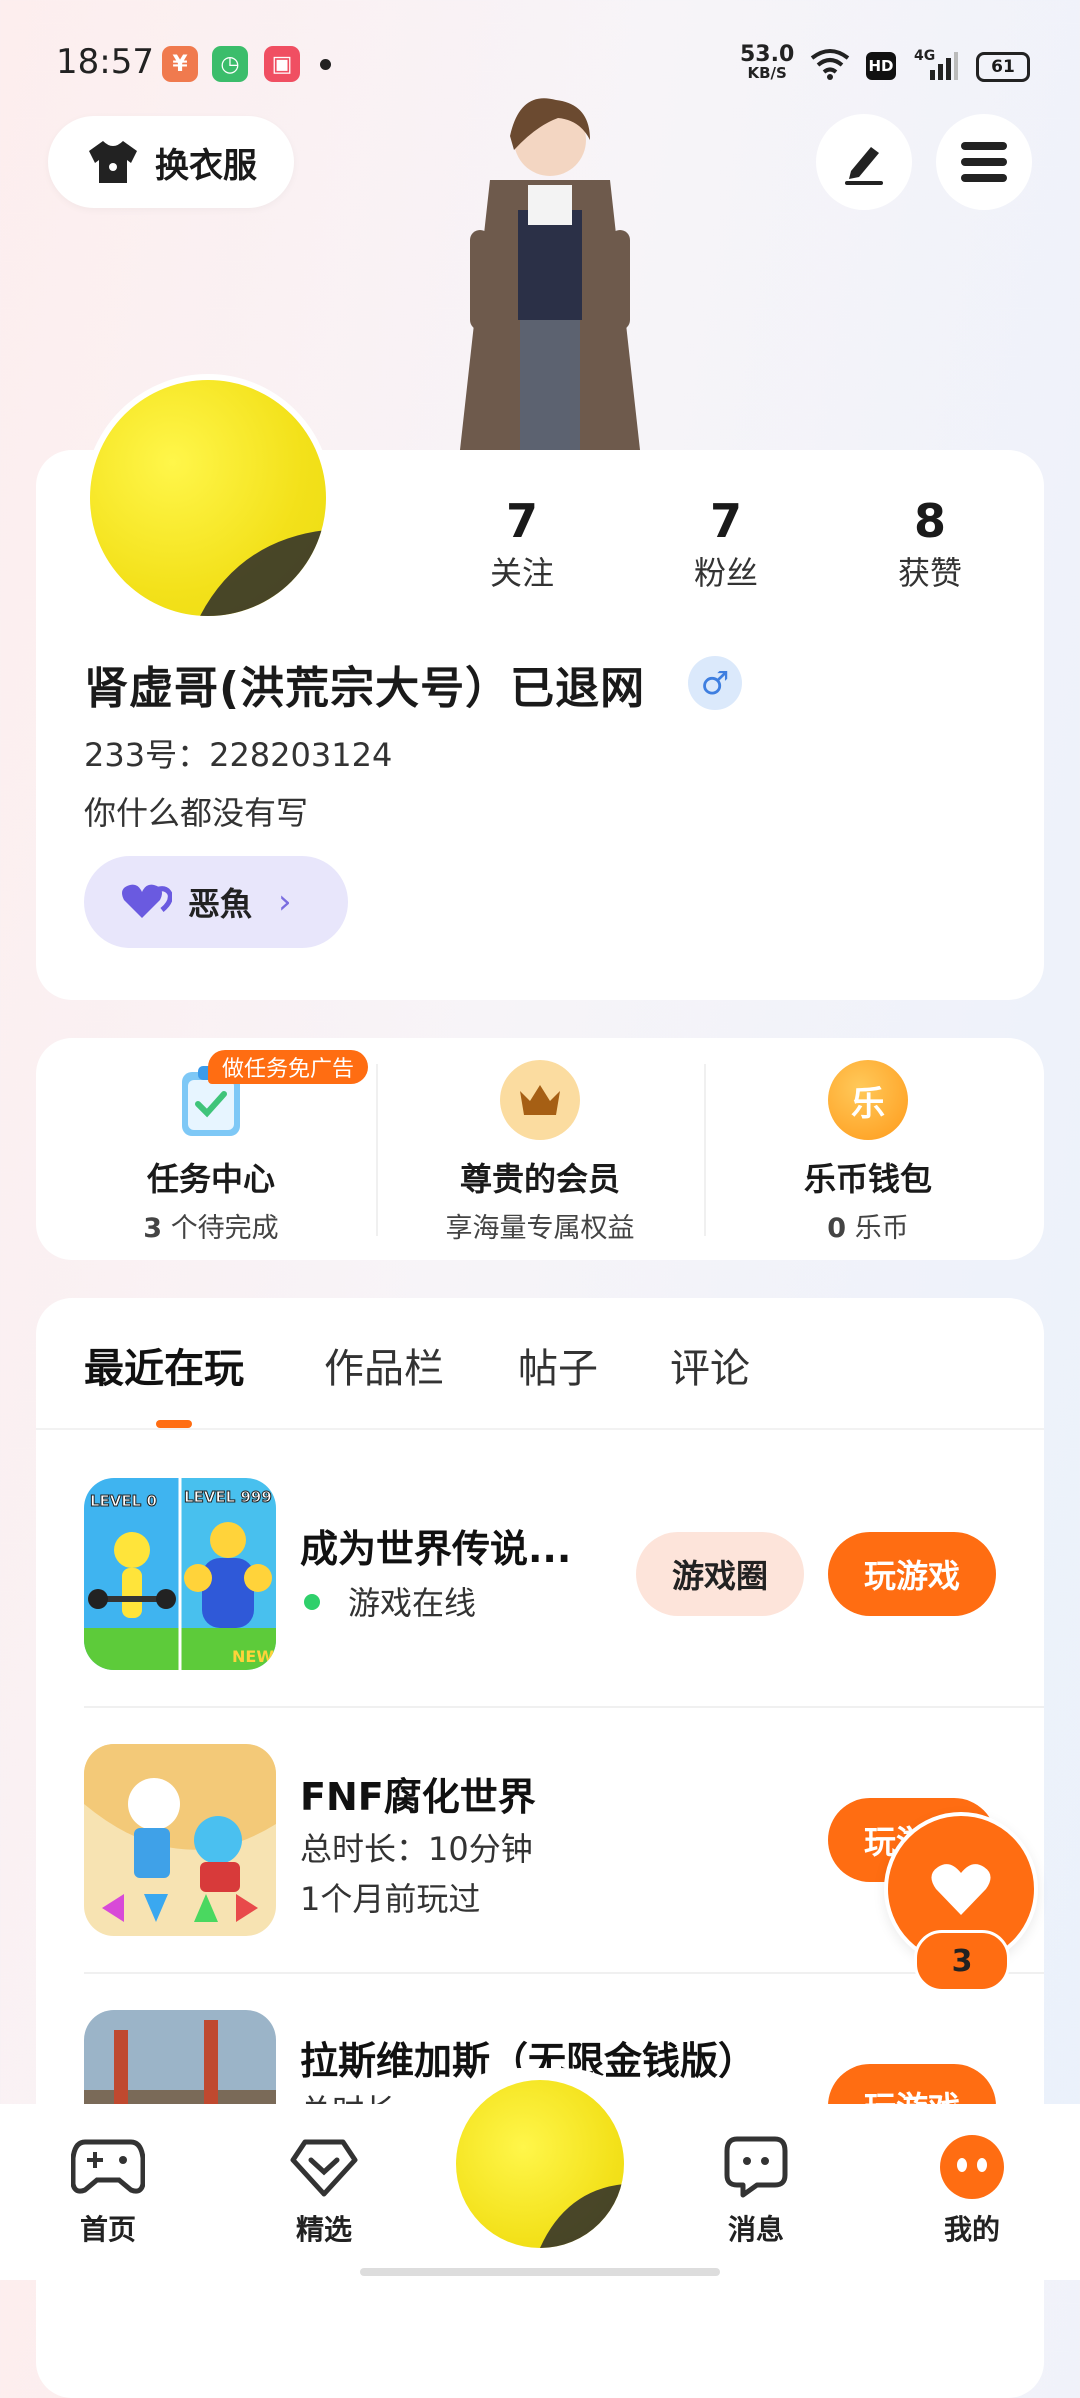 Image resolution: width=1080 pixels, height=2398 pixels. Describe the element at coordinates (944, 66) in the screenshot. I see `signal-icon` at that location.